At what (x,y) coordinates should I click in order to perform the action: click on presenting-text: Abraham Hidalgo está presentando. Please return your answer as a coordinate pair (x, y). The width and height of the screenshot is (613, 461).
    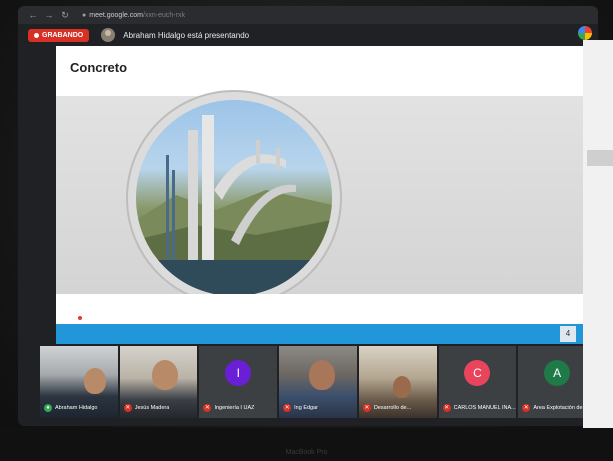
    Looking at the image, I should click on (186, 35).